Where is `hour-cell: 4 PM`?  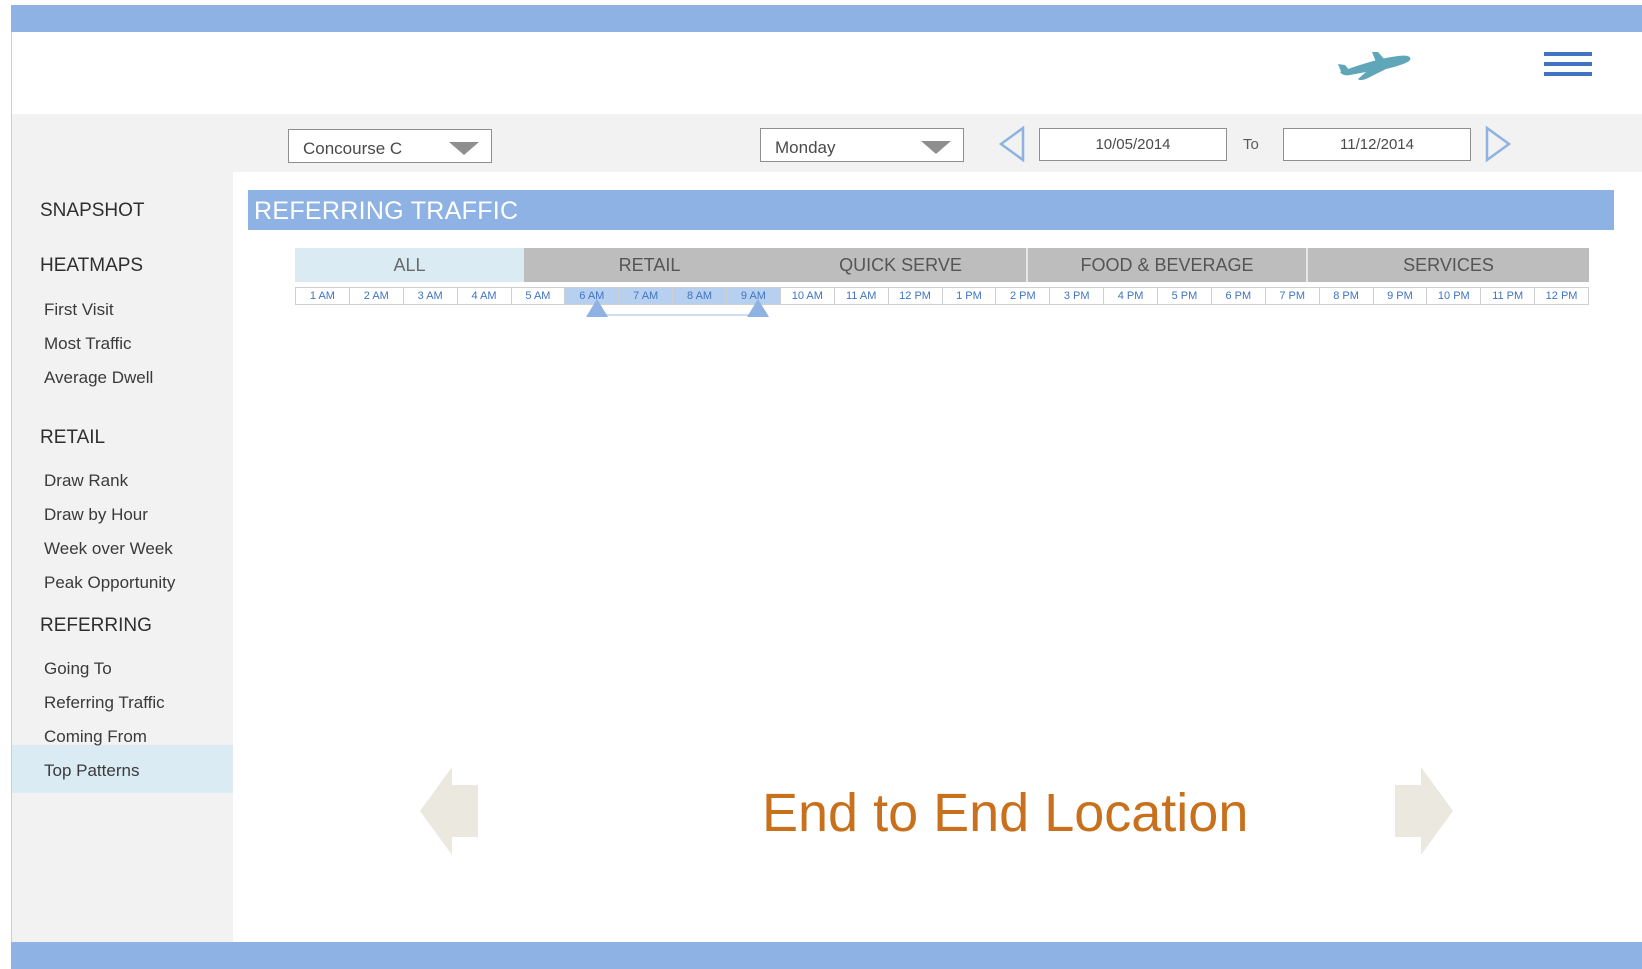 hour-cell: 4 PM is located at coordinates (1131, 296).